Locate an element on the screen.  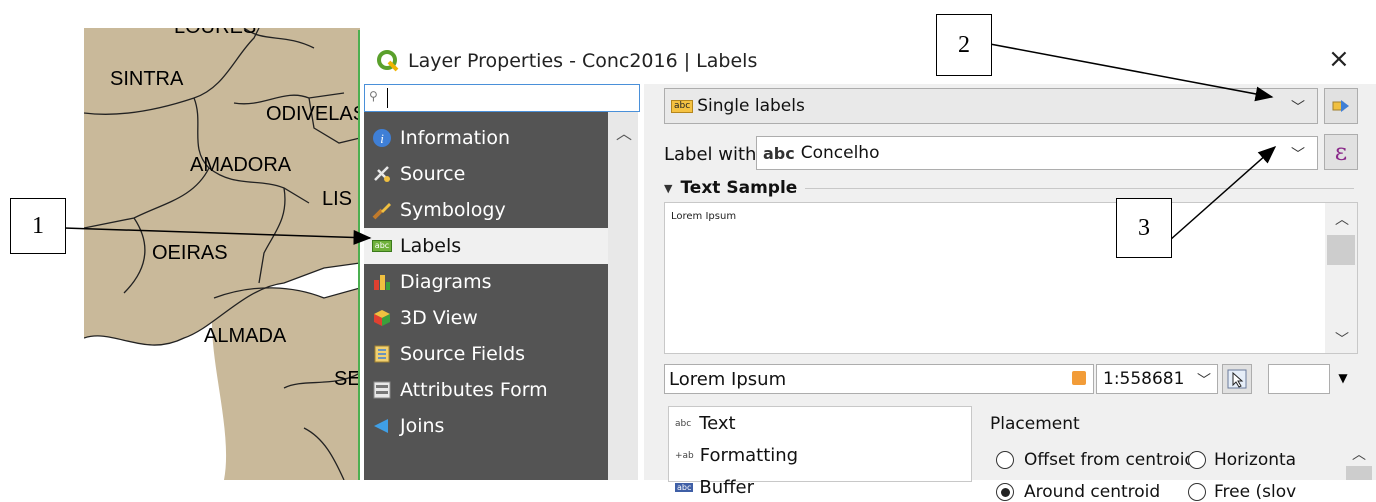
radio-circle is located at coordinates (1197, 492).